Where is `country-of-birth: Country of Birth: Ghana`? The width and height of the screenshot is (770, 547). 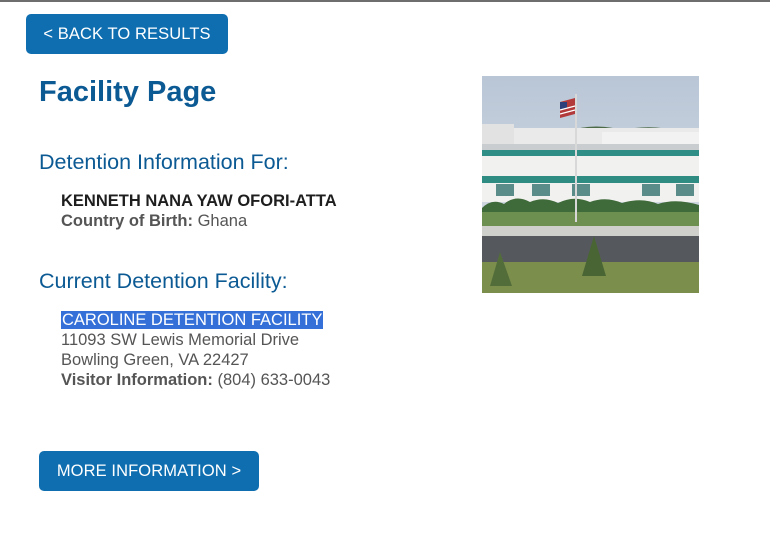
country-of-birth: Country of Birth: Ghana is located at coordinates (154, 221).